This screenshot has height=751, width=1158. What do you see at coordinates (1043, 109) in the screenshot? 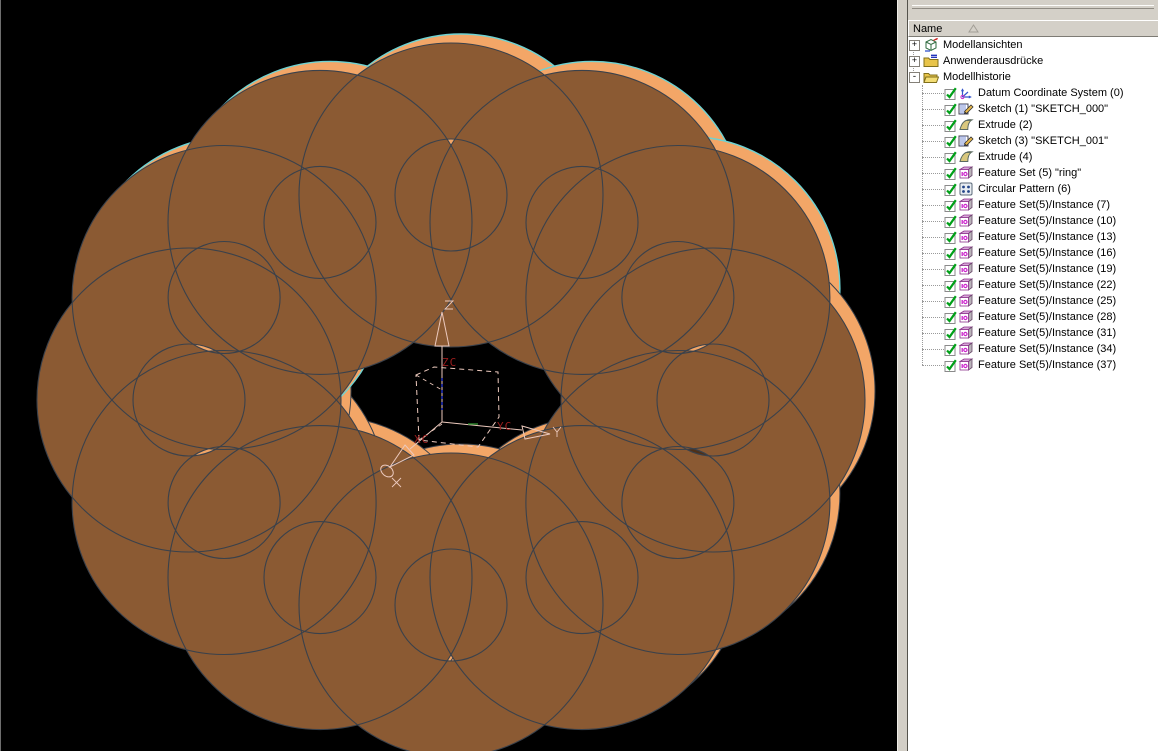
I see `tree-item-label: Sketch (1) "SKETCH_000"` at bounding box center [1043, 109].